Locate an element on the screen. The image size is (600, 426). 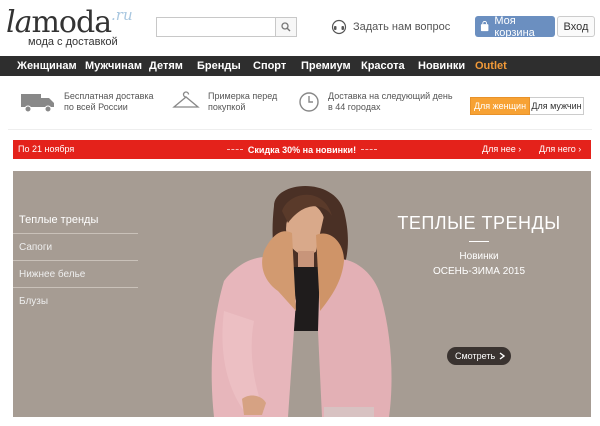
hanger-icon is located at coordinates (186, 99).